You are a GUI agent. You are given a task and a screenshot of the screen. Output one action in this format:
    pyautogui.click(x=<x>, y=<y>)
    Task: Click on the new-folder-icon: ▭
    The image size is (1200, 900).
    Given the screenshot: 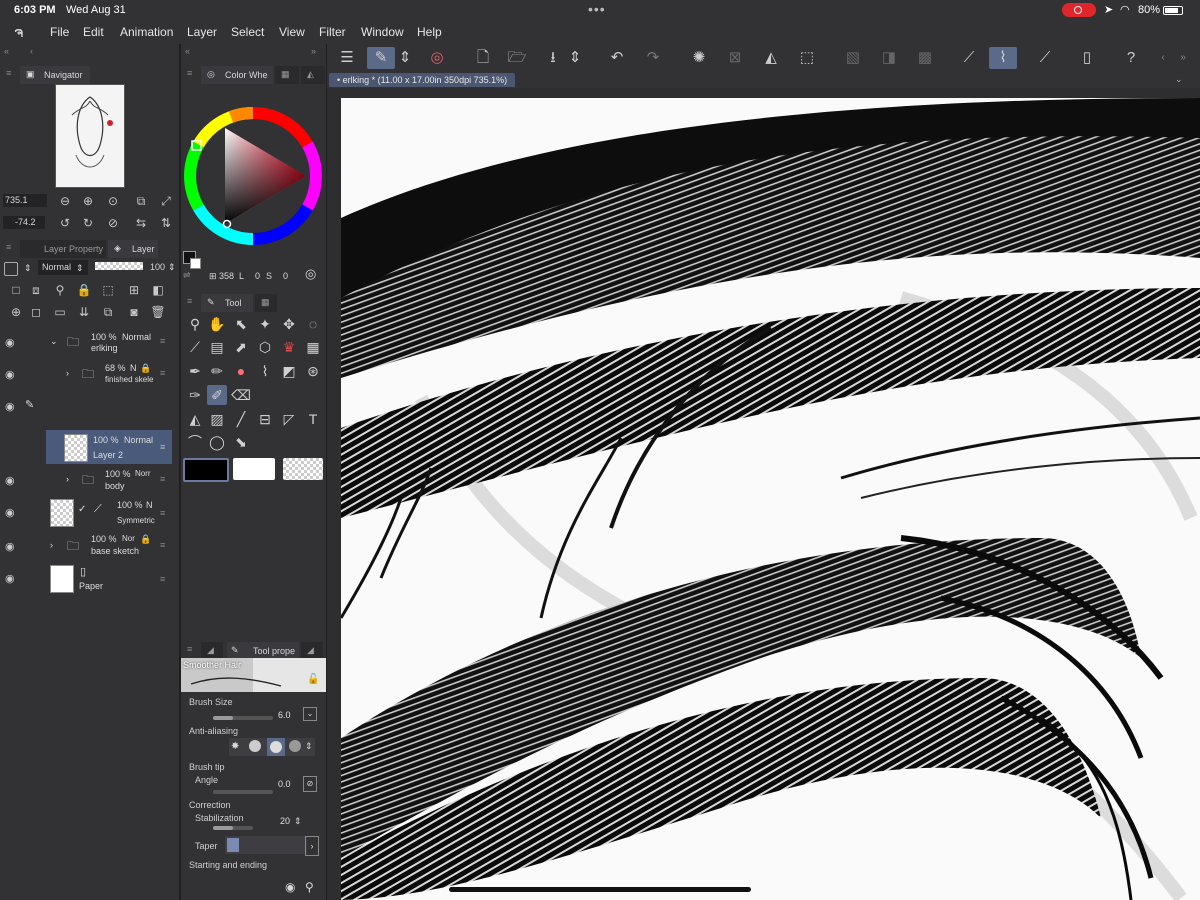 What is the action you would take?
    pyautogui.click(x=60, y=312)
    